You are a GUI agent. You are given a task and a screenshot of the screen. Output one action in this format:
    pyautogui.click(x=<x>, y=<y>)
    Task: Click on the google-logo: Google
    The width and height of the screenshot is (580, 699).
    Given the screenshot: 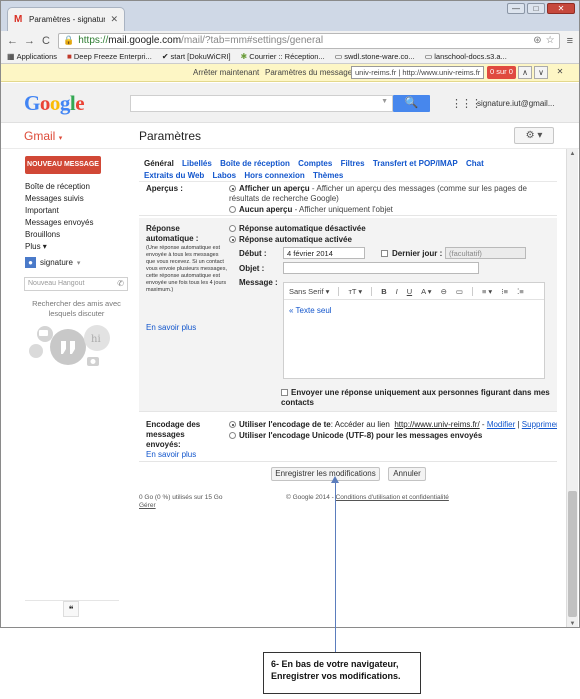 What is the action you would take?
    pyautogui.click(x=54, y=103)
    